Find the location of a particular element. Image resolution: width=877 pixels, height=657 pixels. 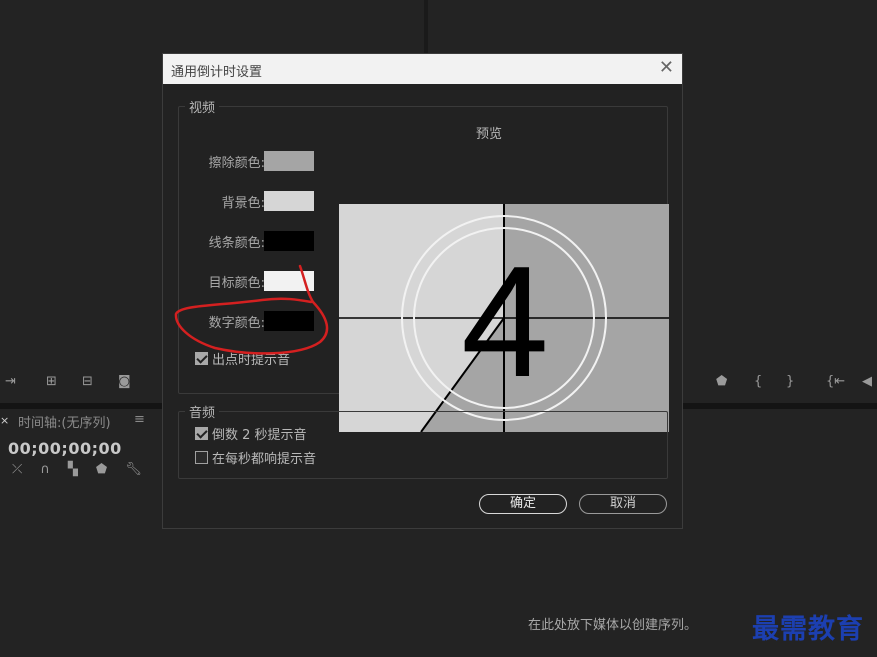

audio-group: 音频 倒数 2 秒提示音 在每秒都响提示音 is located at coordinates (423, 440).